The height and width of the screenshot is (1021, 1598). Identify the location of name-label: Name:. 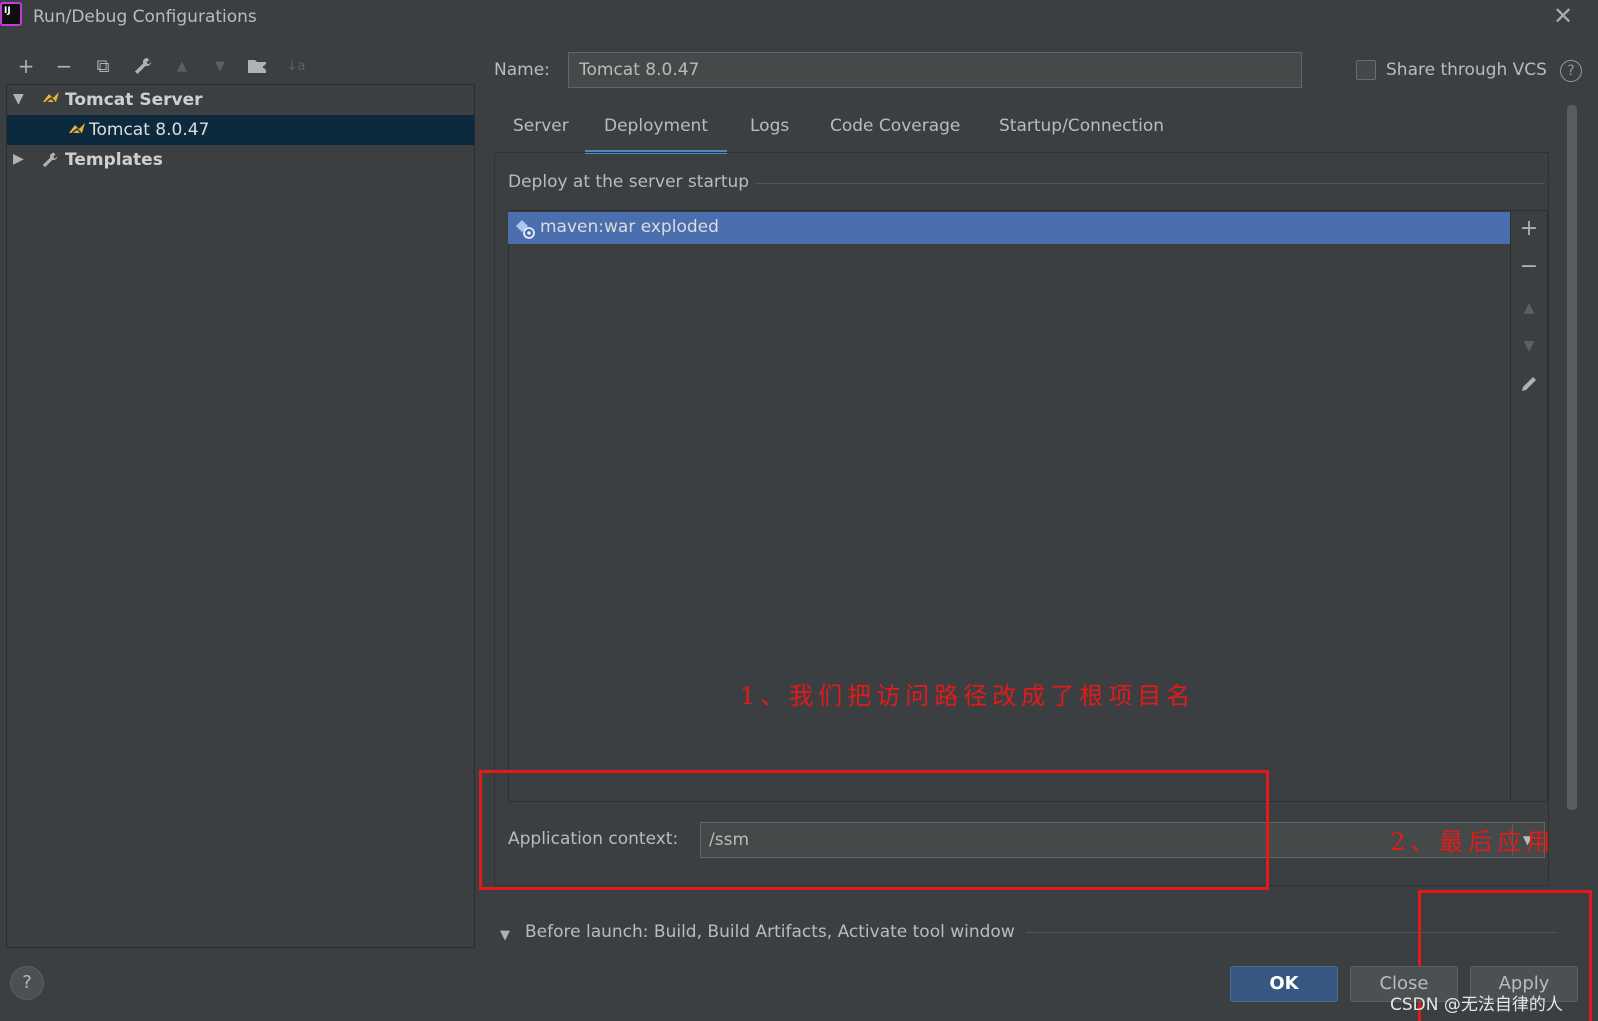
(522, 70).